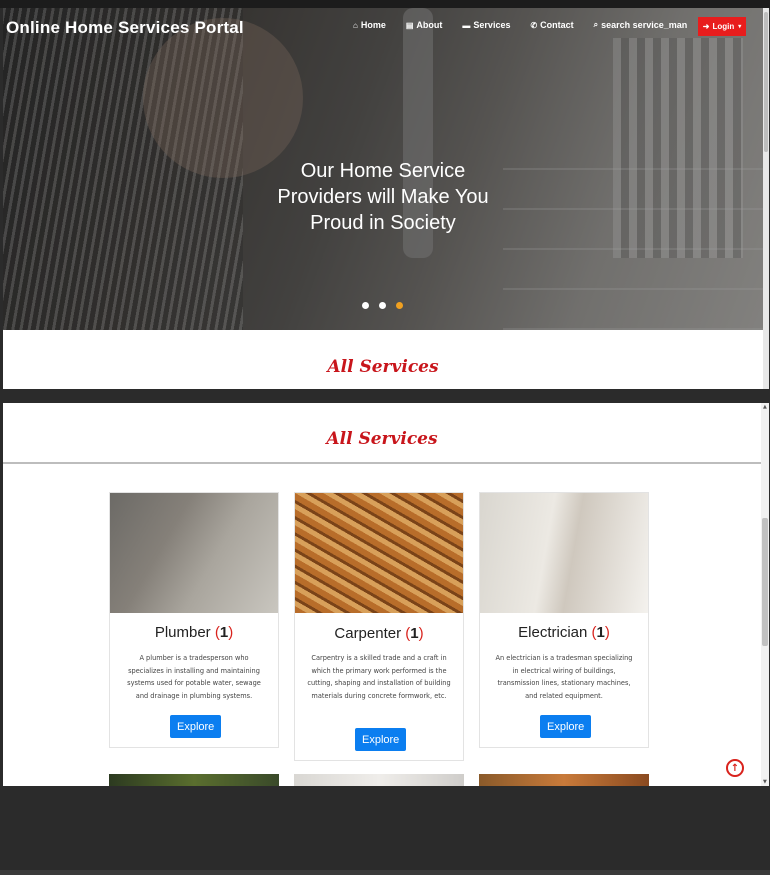  What do you see at coordinates (424, 25) in the screenshot?
I see `nav-about: ▤ About` at bounding box center [424, 25].